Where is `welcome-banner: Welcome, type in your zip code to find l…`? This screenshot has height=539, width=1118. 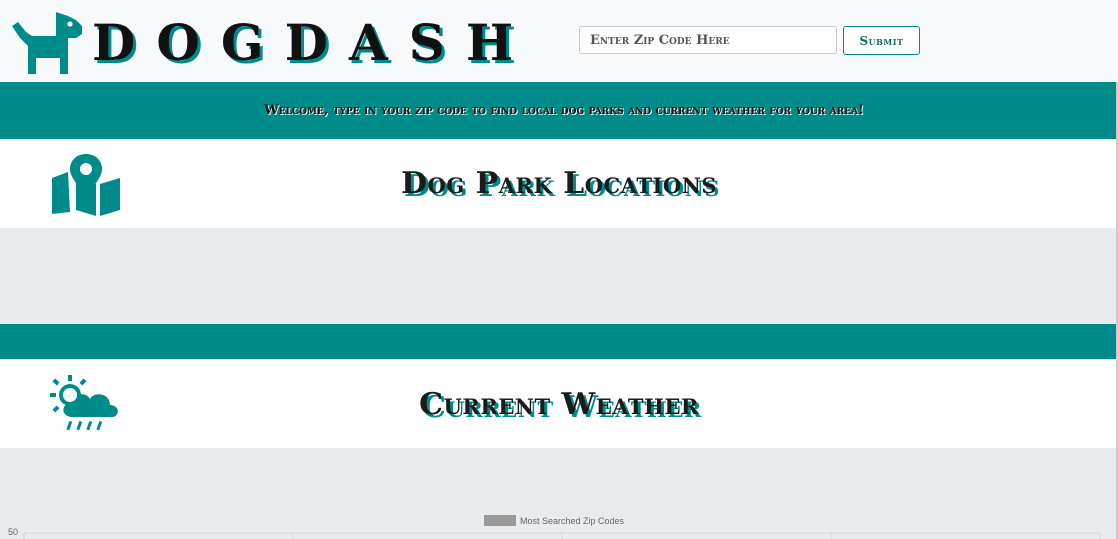 welcome-banner: Welcome, type in your zip code to find l… is located at coordinates (559, 110).